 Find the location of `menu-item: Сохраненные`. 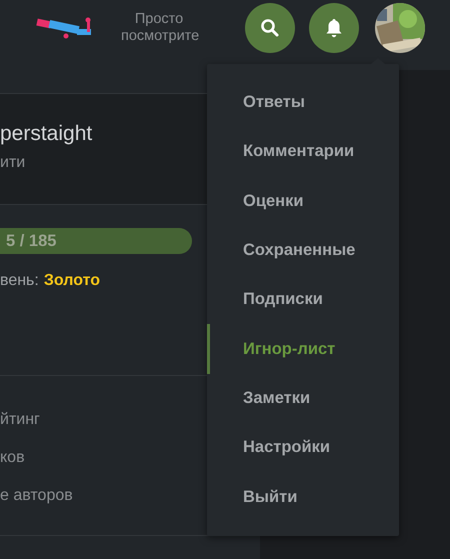

menu-item: Сохраненные is located at coordinates (303, 251).